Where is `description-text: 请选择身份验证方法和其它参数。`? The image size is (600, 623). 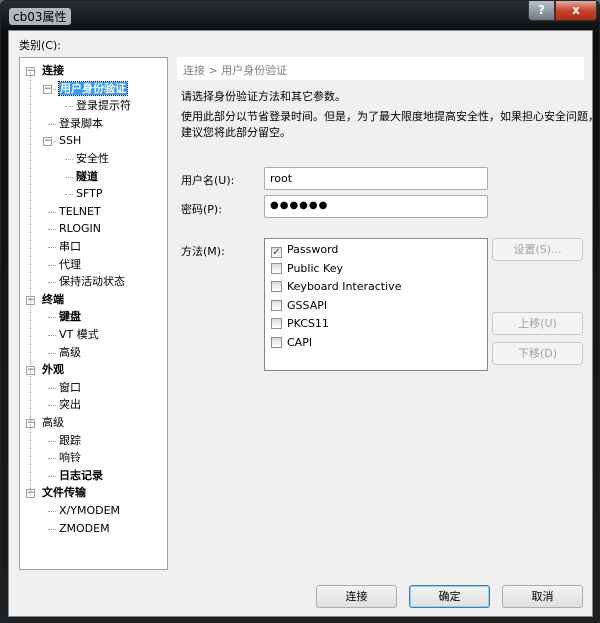 description-text: 请选择身份验证方法和其它参数。 is located at coordinates (263, 96).